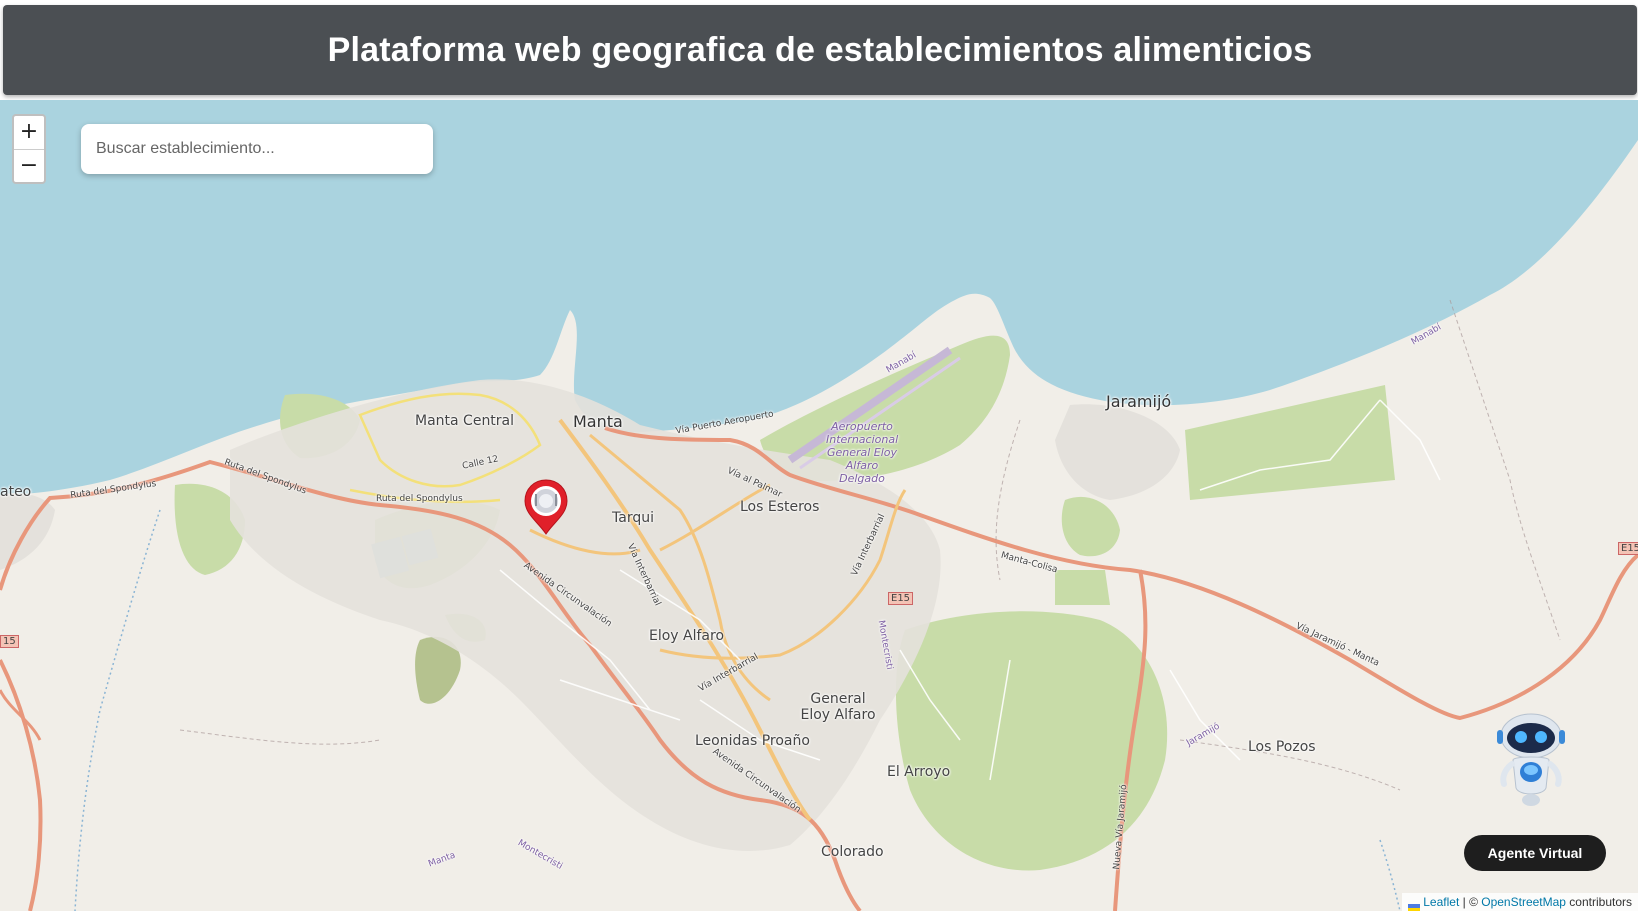  What do you see at coordinates (1535, 853) in the screenshot?
I see `virtual-agent-button: Agente Virtual` at bounding box center [1535, 853].